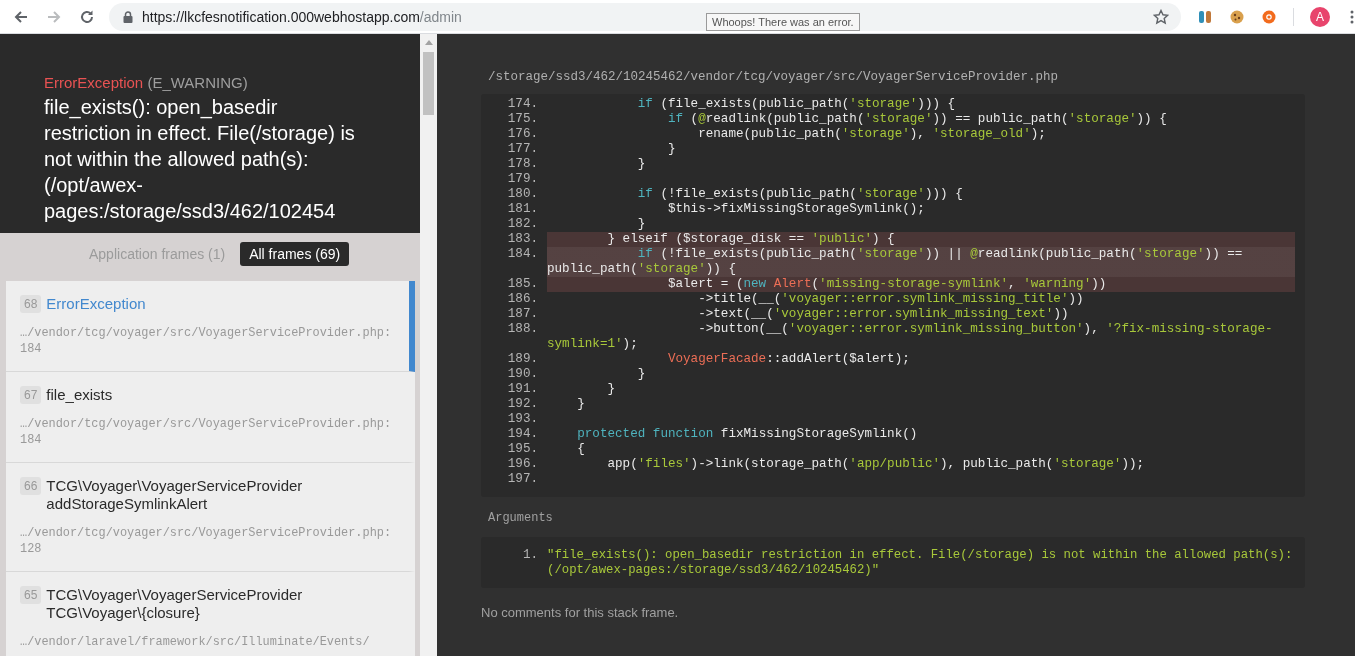  I want to click on frame-name: TCG\Voyager\VoyagerServiceProvider addStorageSymlinkAlert, so click(175, 495).